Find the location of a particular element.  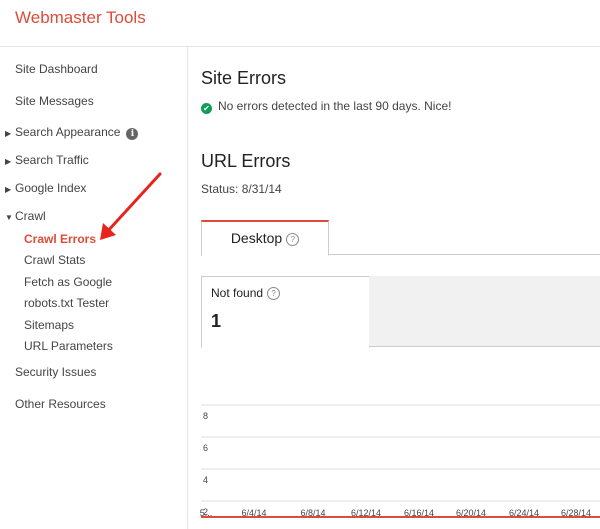

sidebar-item-crawl: ▼ Crawl is located at coordinates (25, 216).